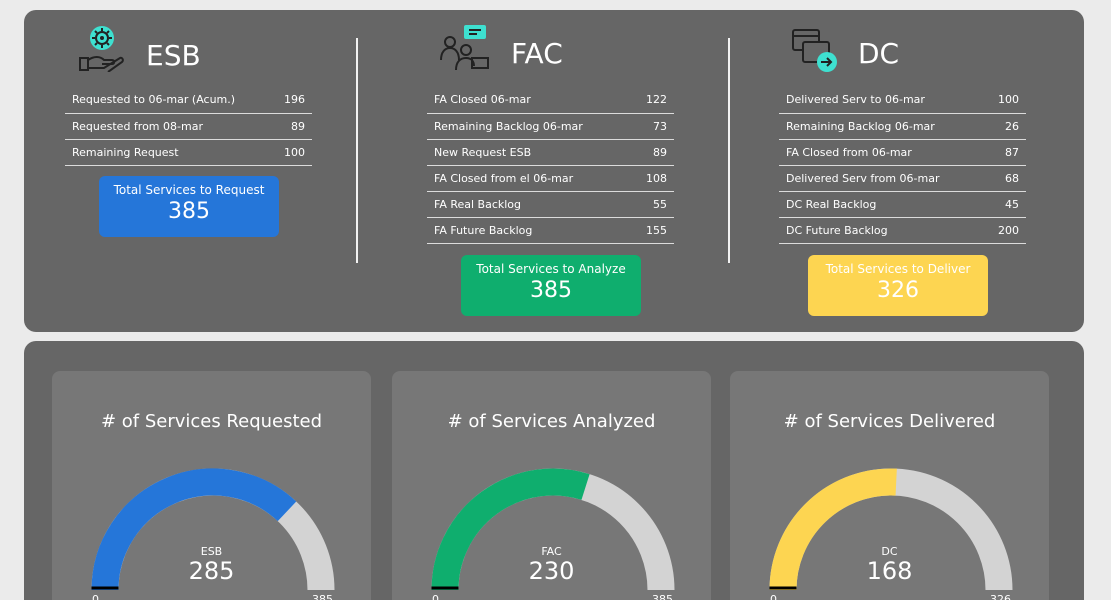 Image resolution: width=1111 pixels, height=600 pixels. I want to click on total-label: Total Services to Deliver, so click(898, 269).